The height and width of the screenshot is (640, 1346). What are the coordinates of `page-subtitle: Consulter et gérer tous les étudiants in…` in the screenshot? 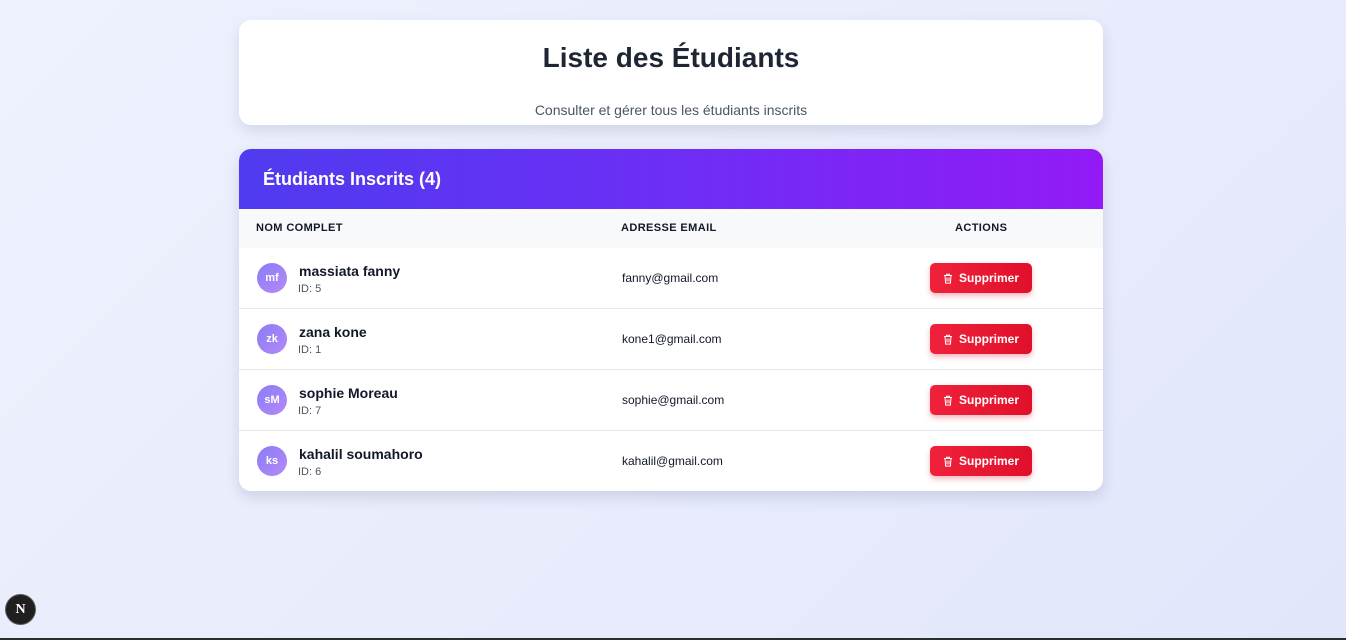 It's located at (671, 110).